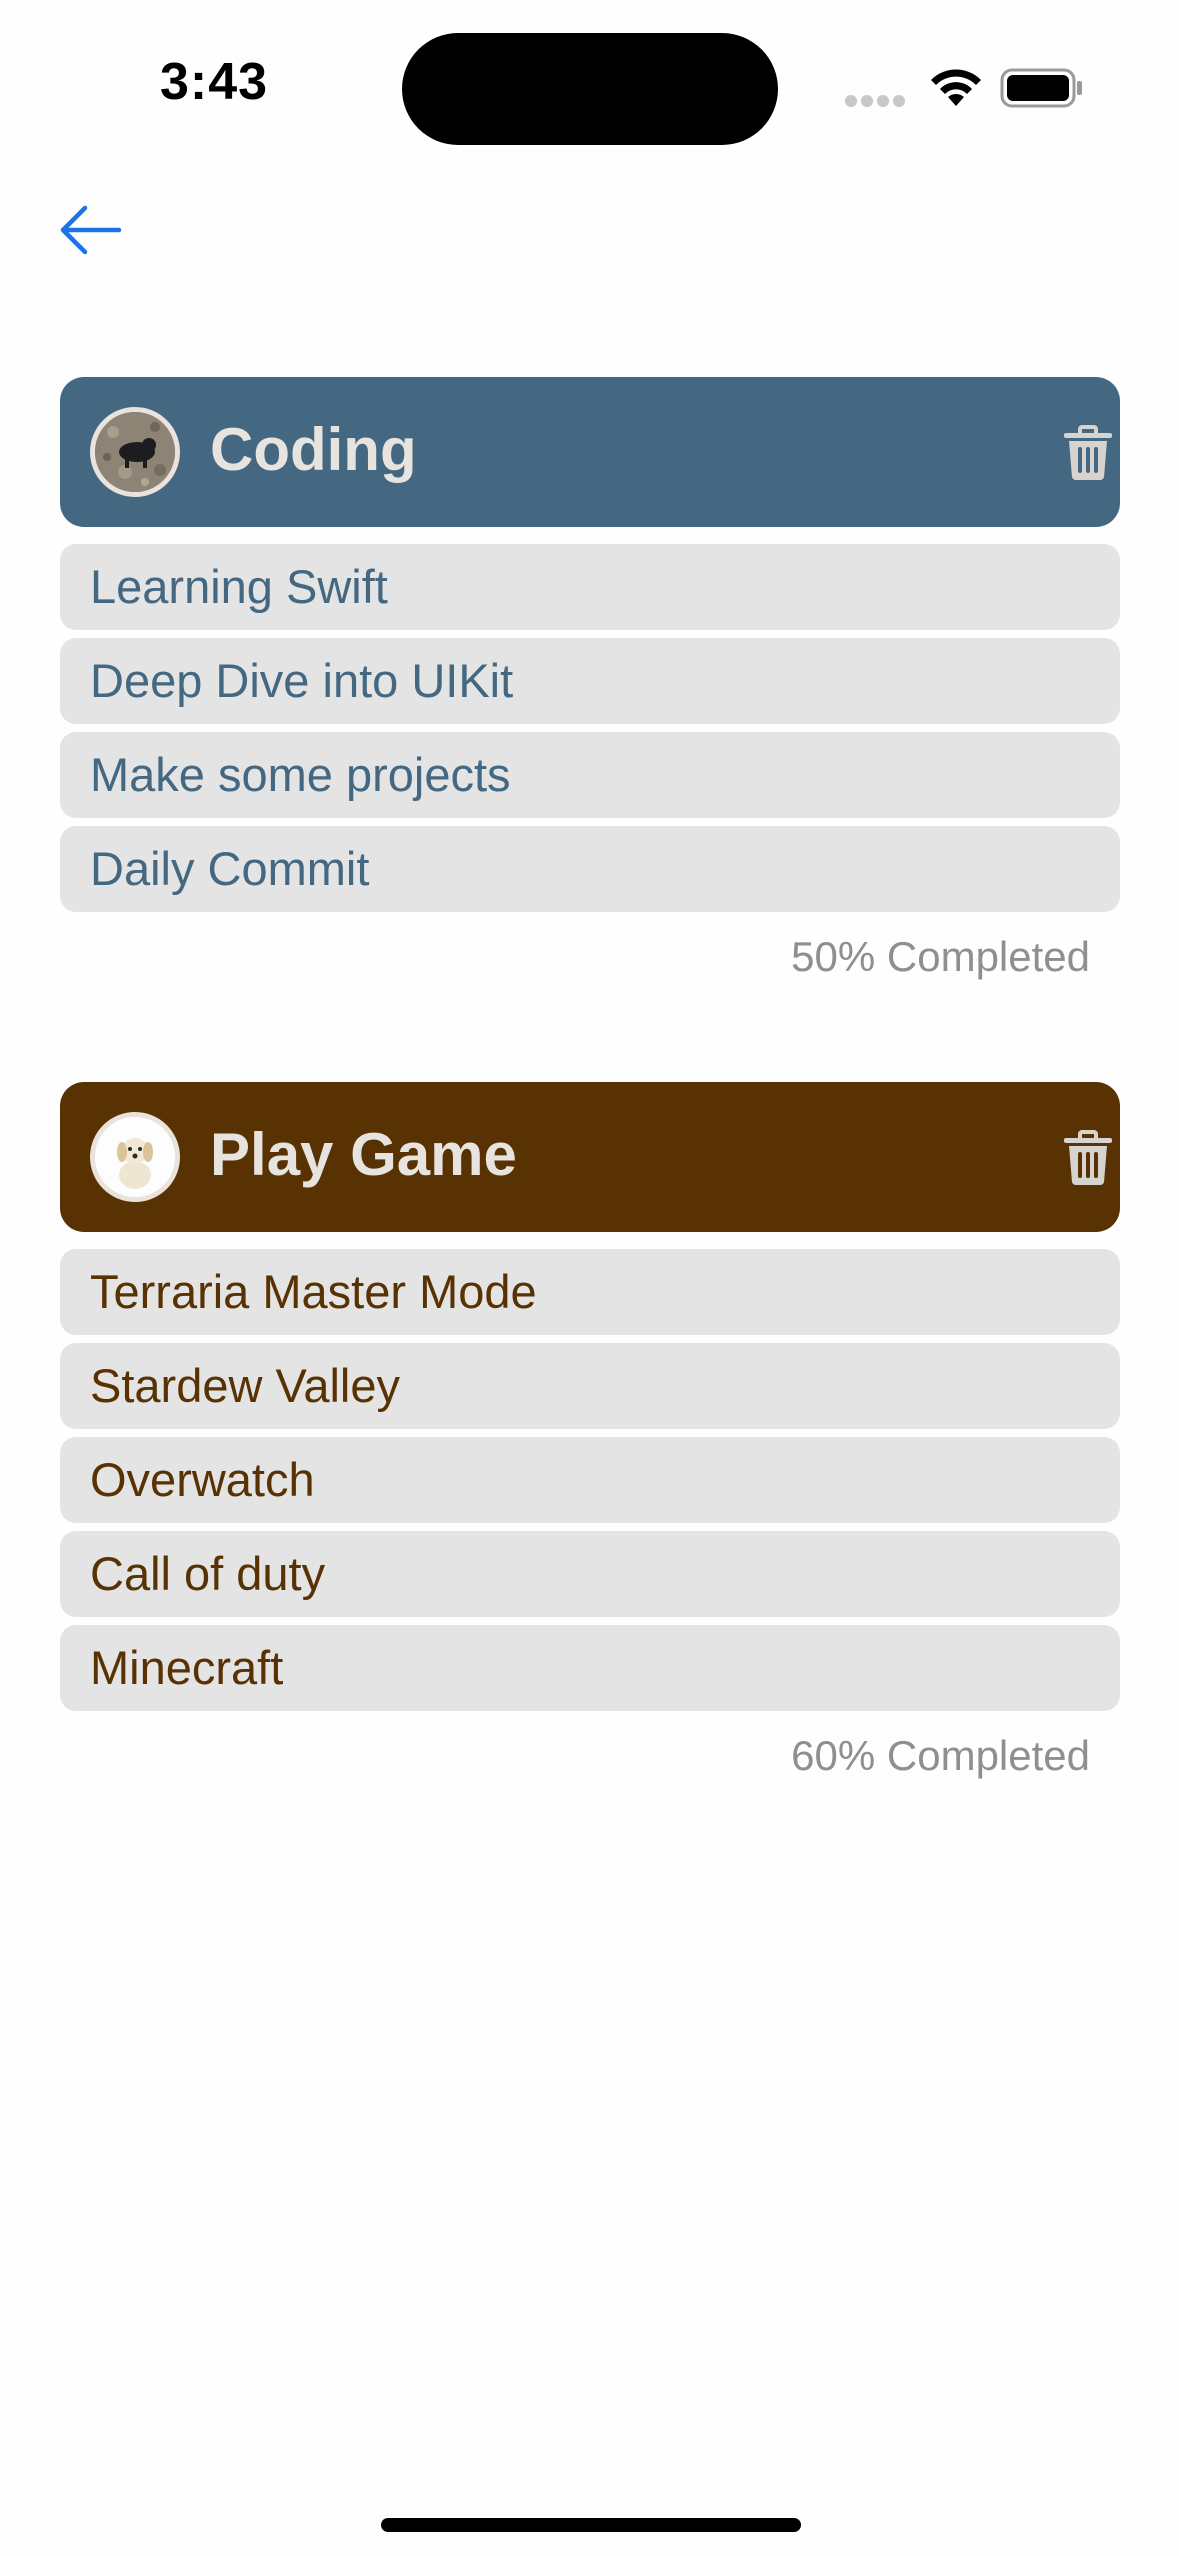 Image resolution: width=1179 pixels, height=2556 pixels. What do you see at coordinates (363, 1154) in the screenshot?
I see `section-title: Play Game` at bounding box center [363, 1154].